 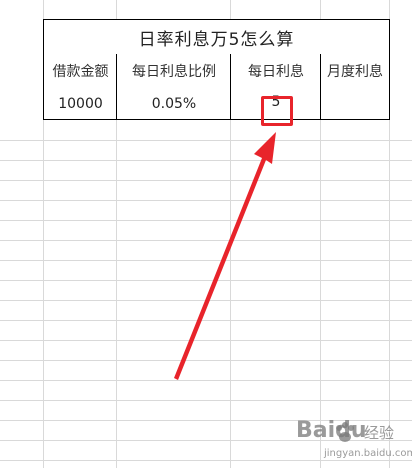 I want to click on watermark-url: jingyan.baidu.com, so click(x=368, y=453).